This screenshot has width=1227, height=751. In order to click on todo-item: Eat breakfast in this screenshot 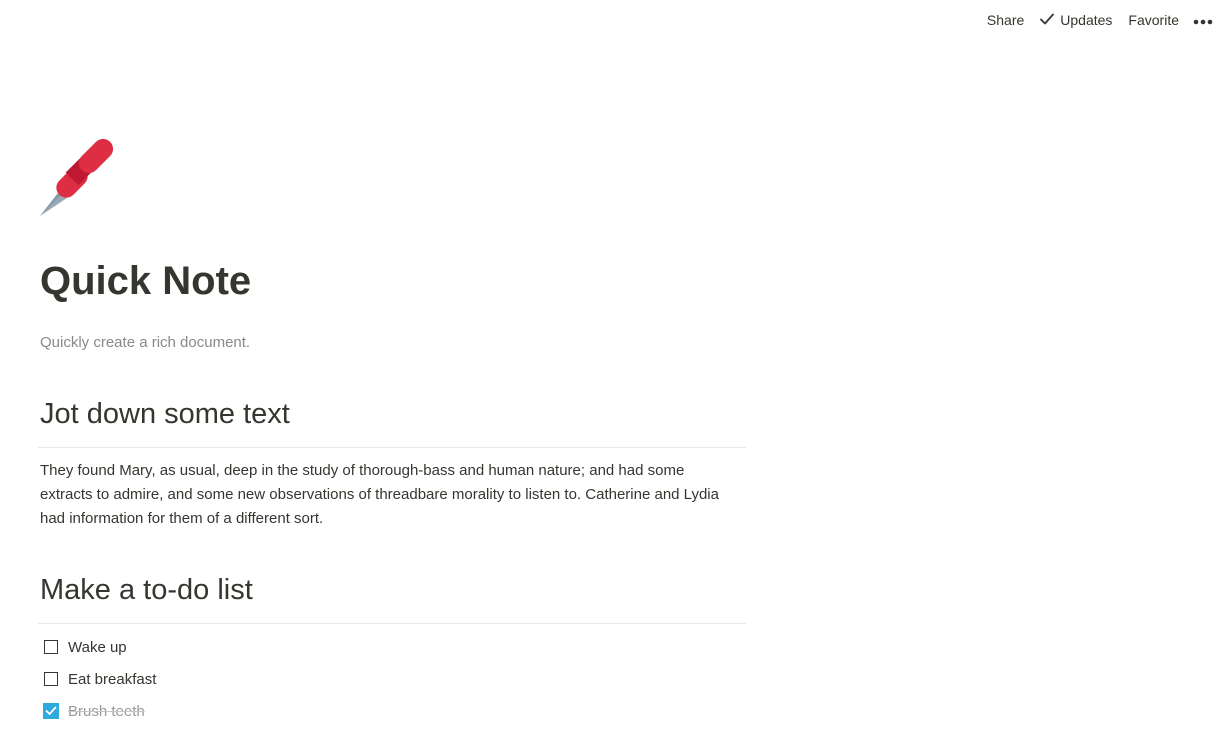, I will do `click(98, 679)`.